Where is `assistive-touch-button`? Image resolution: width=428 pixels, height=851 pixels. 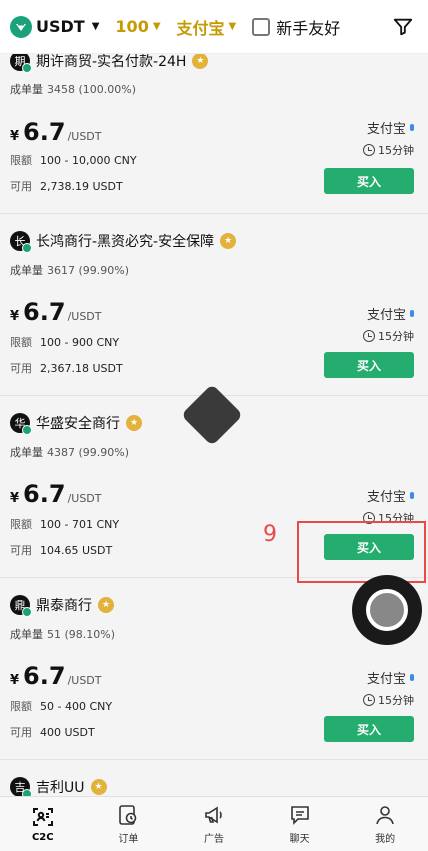
assistive-touch-button is located at coordinates (387, 610).